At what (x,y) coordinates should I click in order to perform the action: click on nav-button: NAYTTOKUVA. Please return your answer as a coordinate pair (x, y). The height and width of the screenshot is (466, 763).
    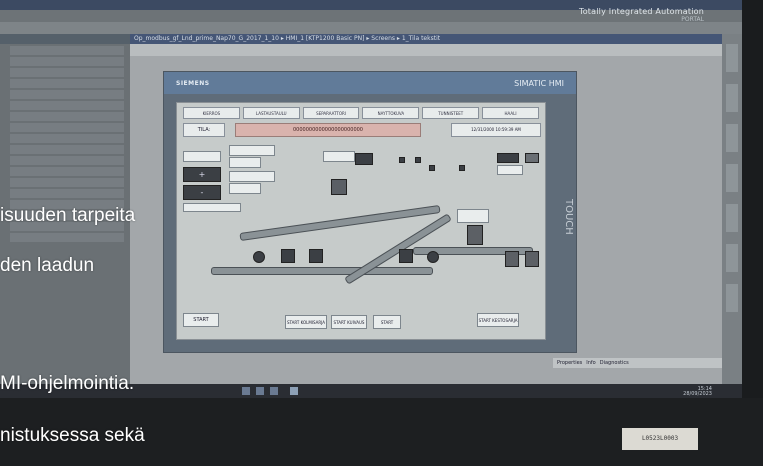
    Looking at the image, I should click on (391, 113).